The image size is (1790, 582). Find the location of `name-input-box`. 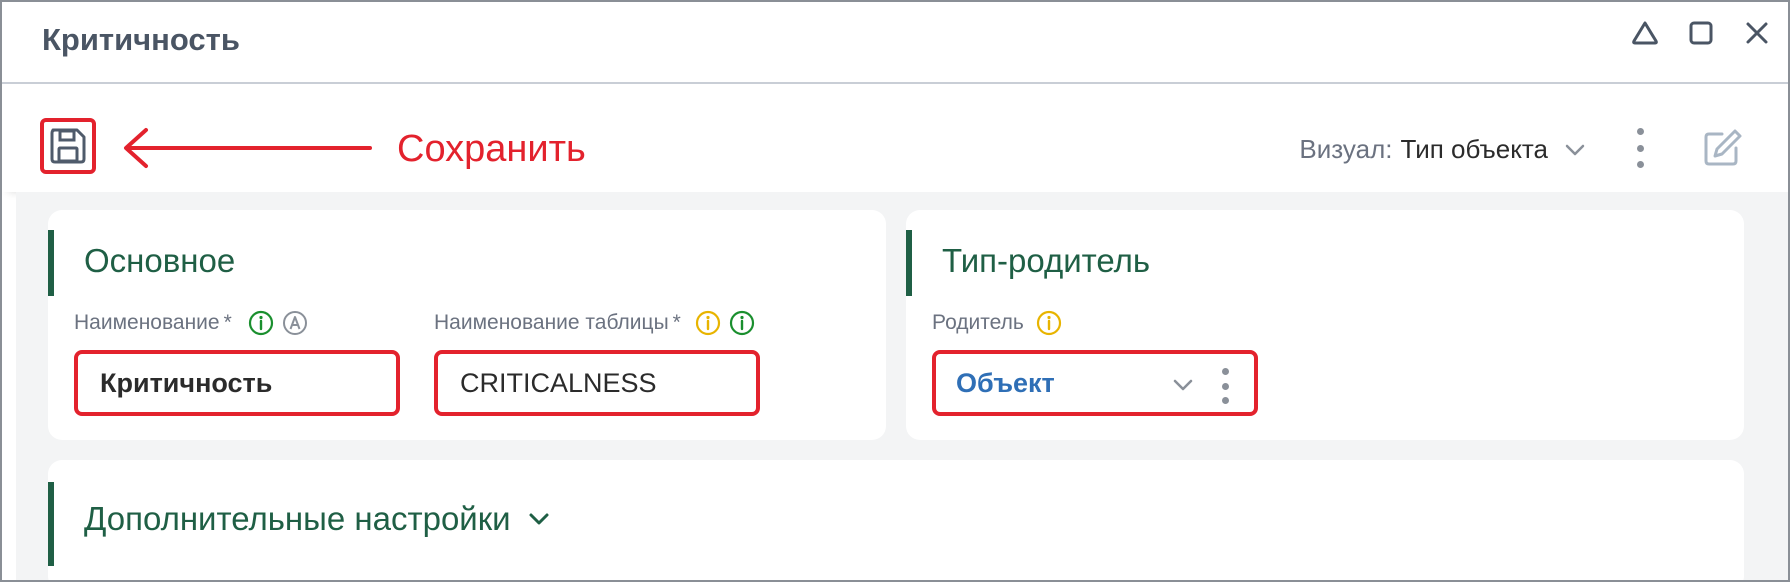

name-input-box is located at coordinates (237, 383).